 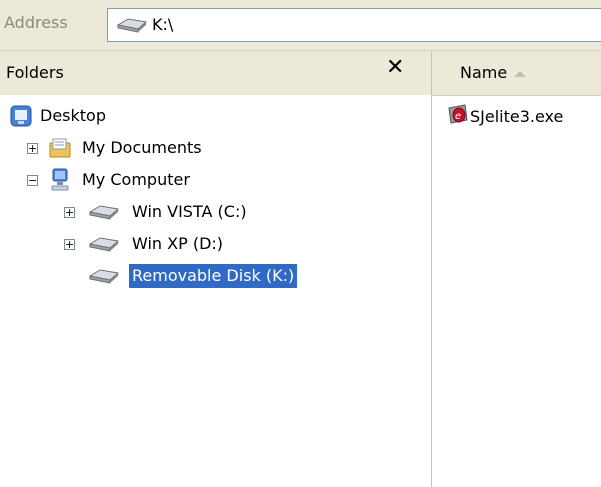 I want to click on close-icon: ✕, so click(x=395, y=67).